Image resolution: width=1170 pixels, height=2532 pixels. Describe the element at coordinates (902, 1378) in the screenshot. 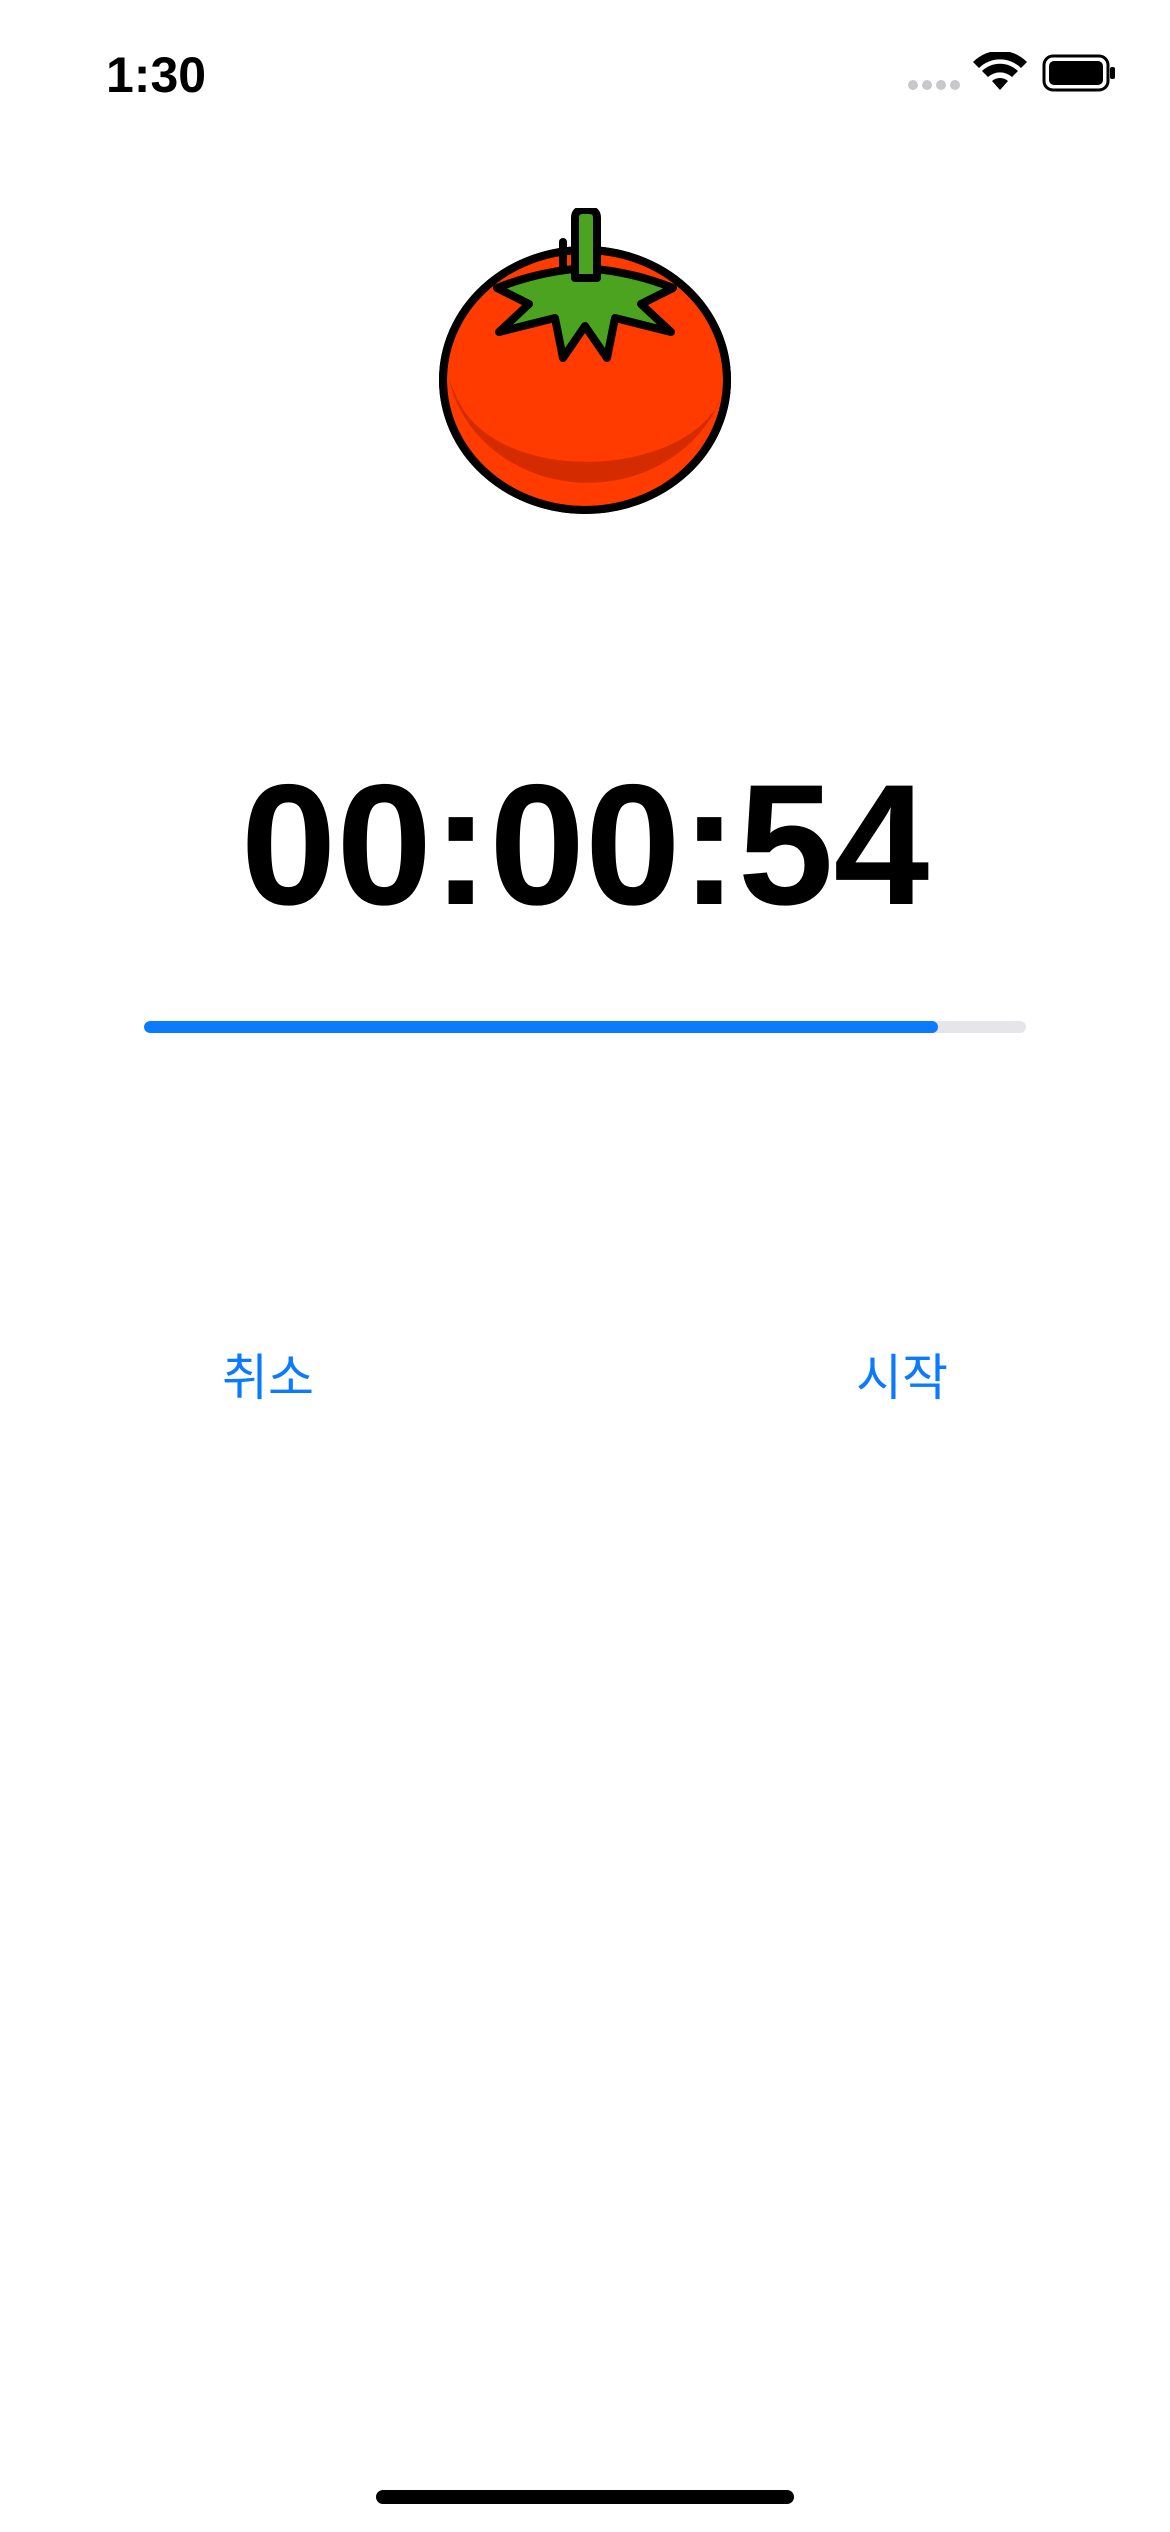

I see `start-button: 시작` at that location.